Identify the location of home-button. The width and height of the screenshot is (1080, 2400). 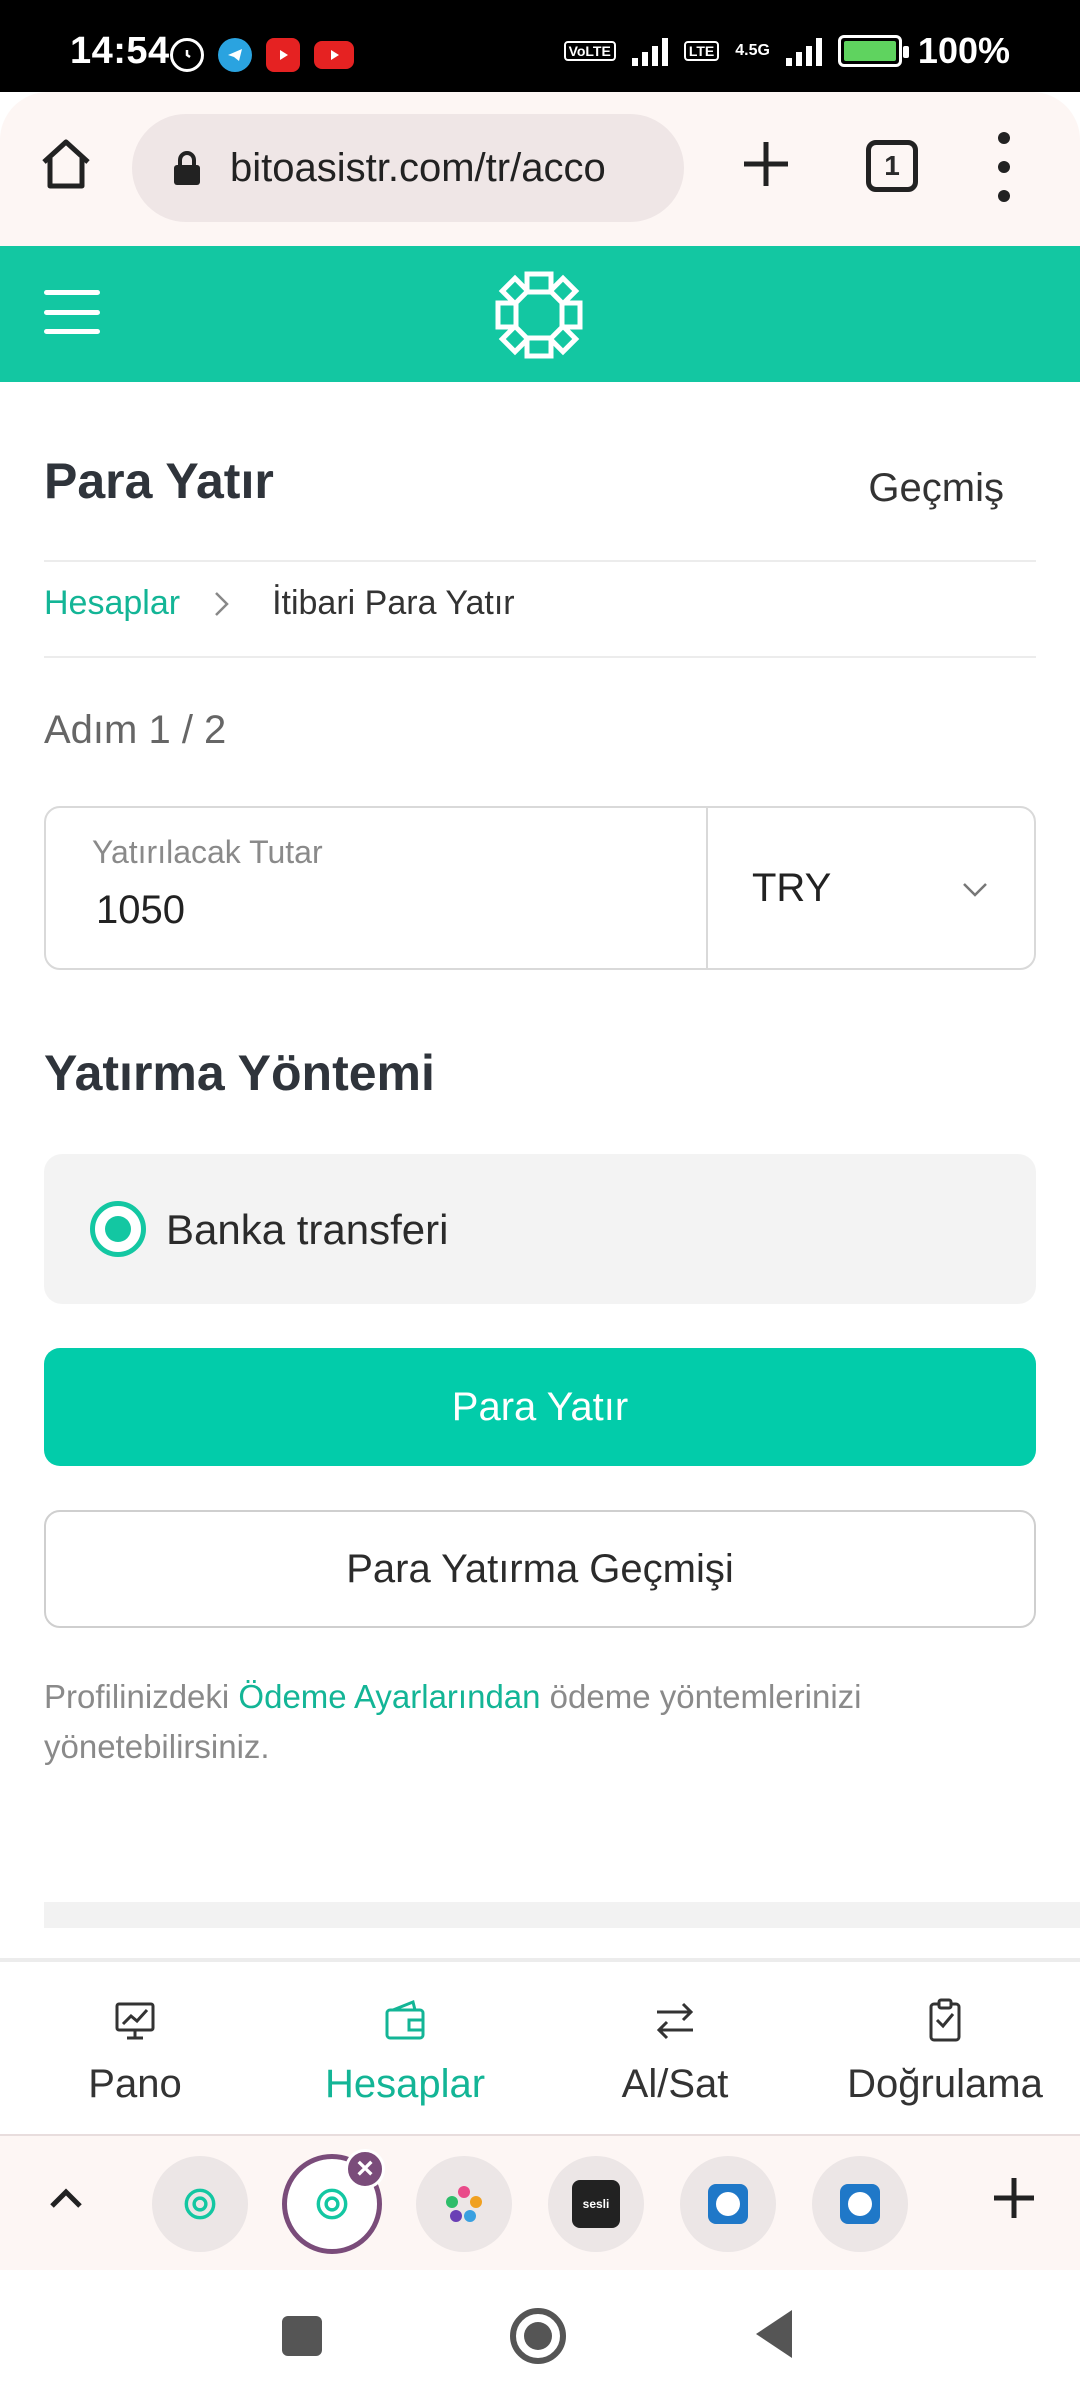
(66, 164).